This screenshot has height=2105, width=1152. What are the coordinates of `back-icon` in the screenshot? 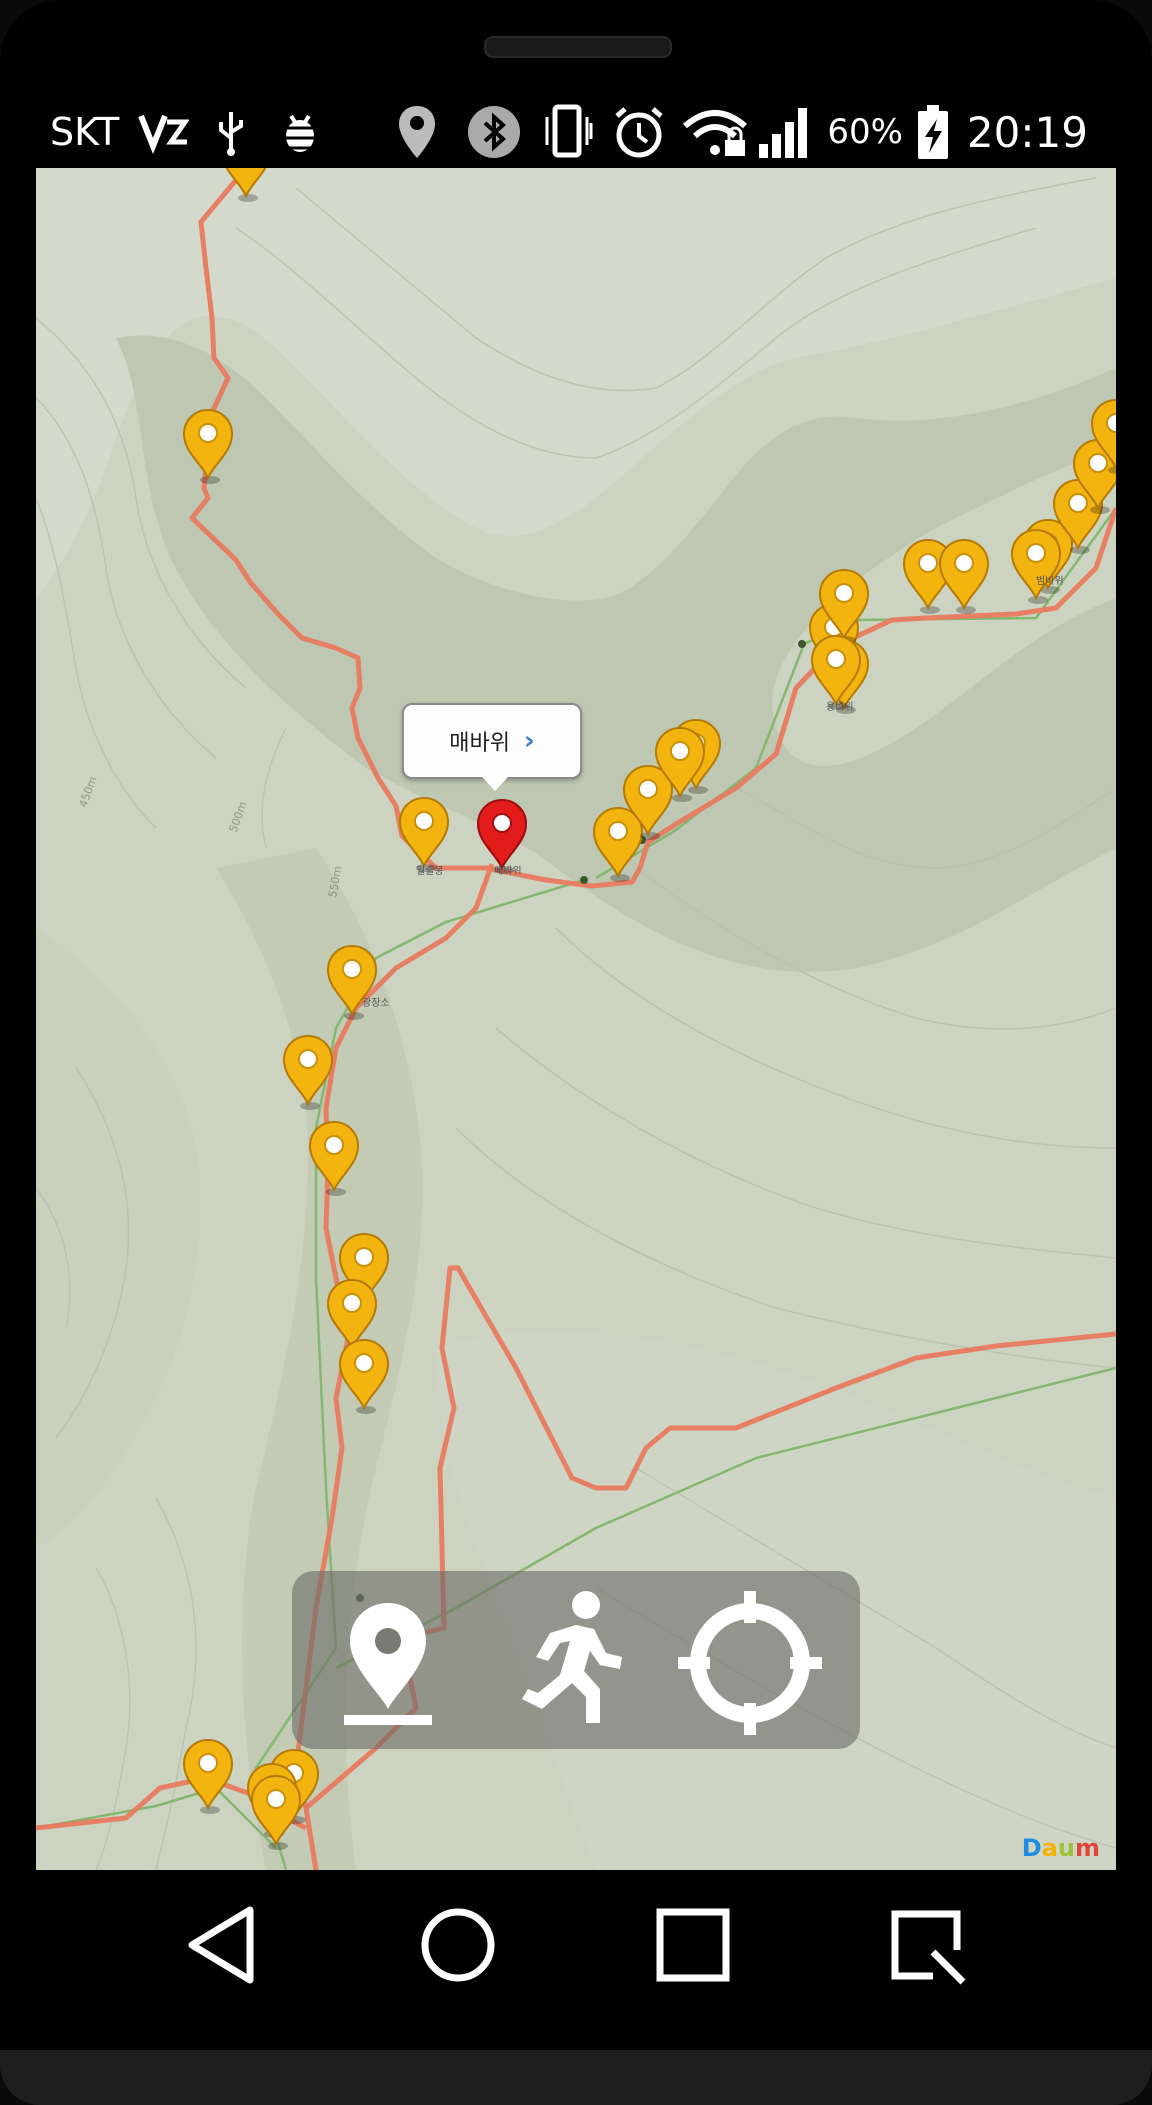 It's located at (221, 1945).